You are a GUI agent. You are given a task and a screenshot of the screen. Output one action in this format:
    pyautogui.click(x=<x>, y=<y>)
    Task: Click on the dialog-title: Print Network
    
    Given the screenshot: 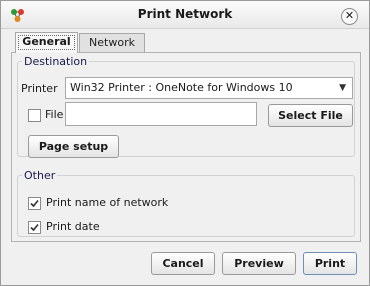 What is the action you would take?
    pyautogui.click(x=185, y=14)
    